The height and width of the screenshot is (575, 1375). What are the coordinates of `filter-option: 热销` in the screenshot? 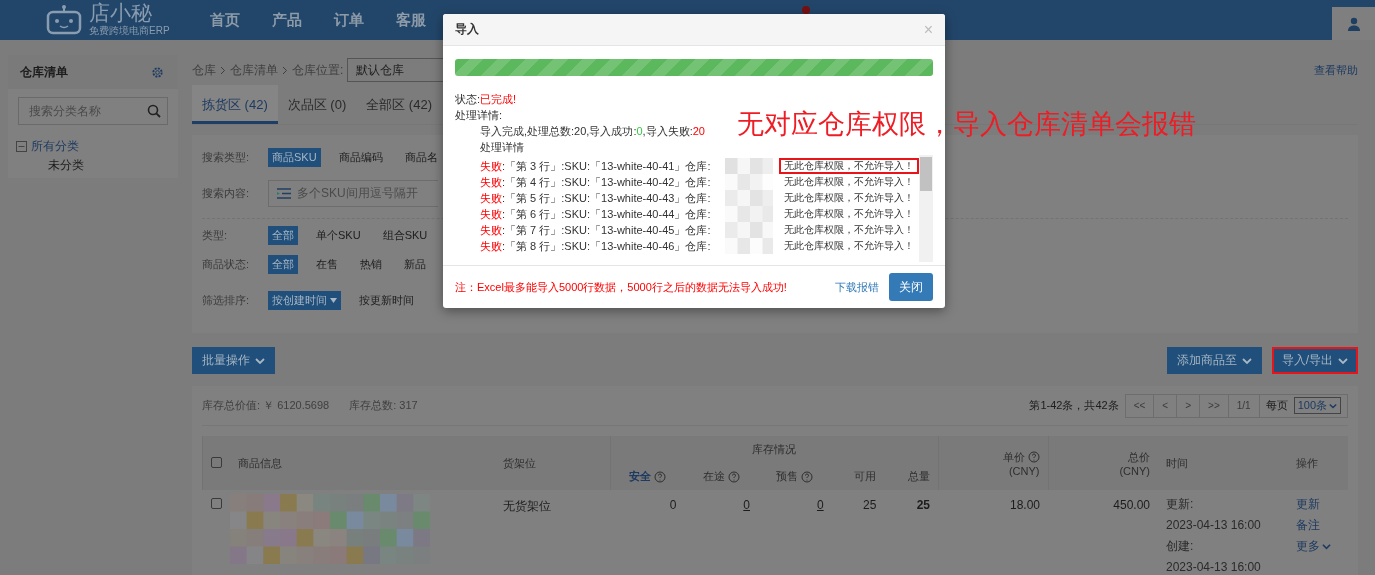 It's located at (371, 264).